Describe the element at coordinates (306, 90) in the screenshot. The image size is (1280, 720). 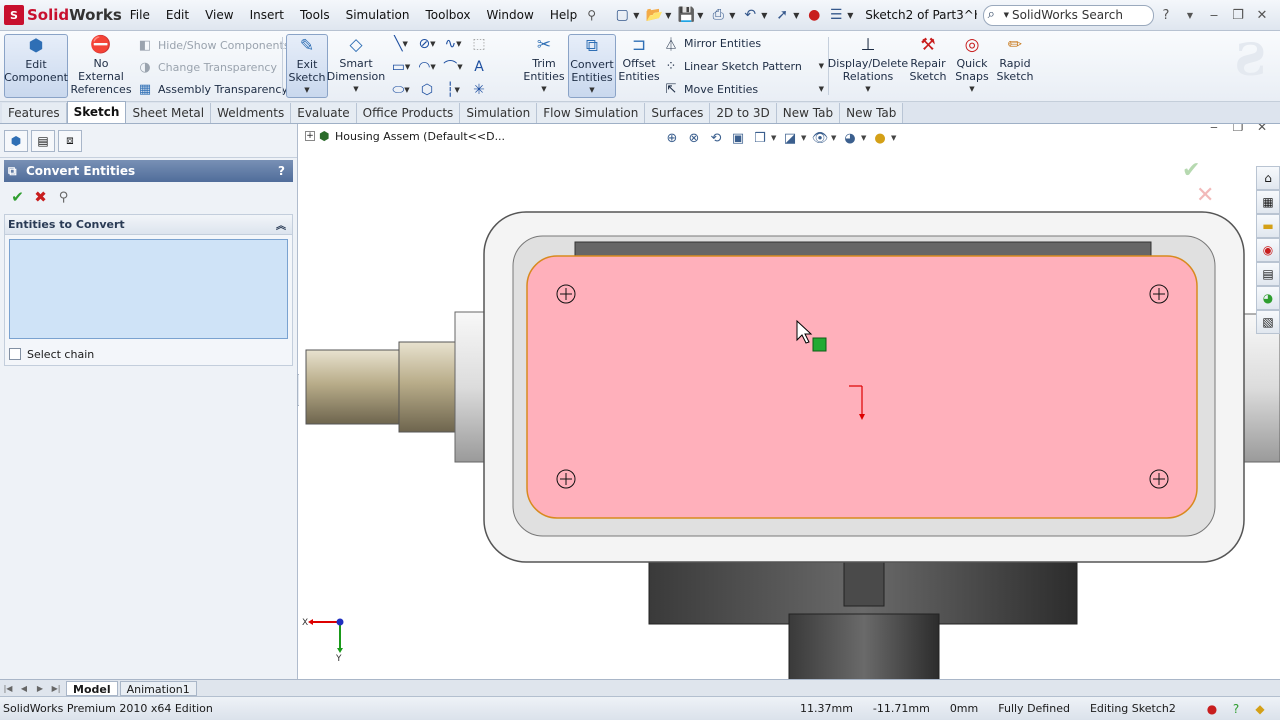
I see `exit-sketch-dropdown-icon: ▼` at that location.